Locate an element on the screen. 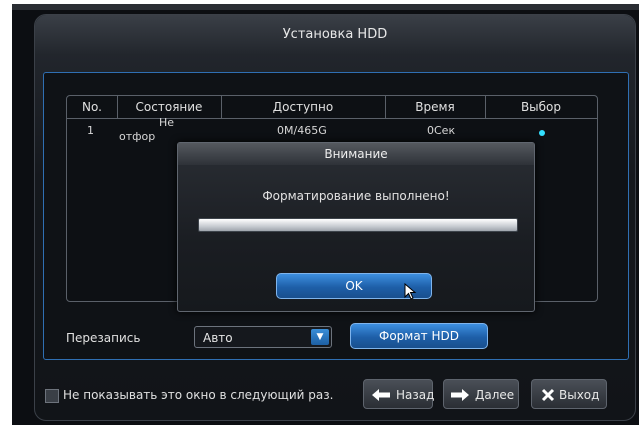  arrow-left-icon is located at coordinates (381, 395).